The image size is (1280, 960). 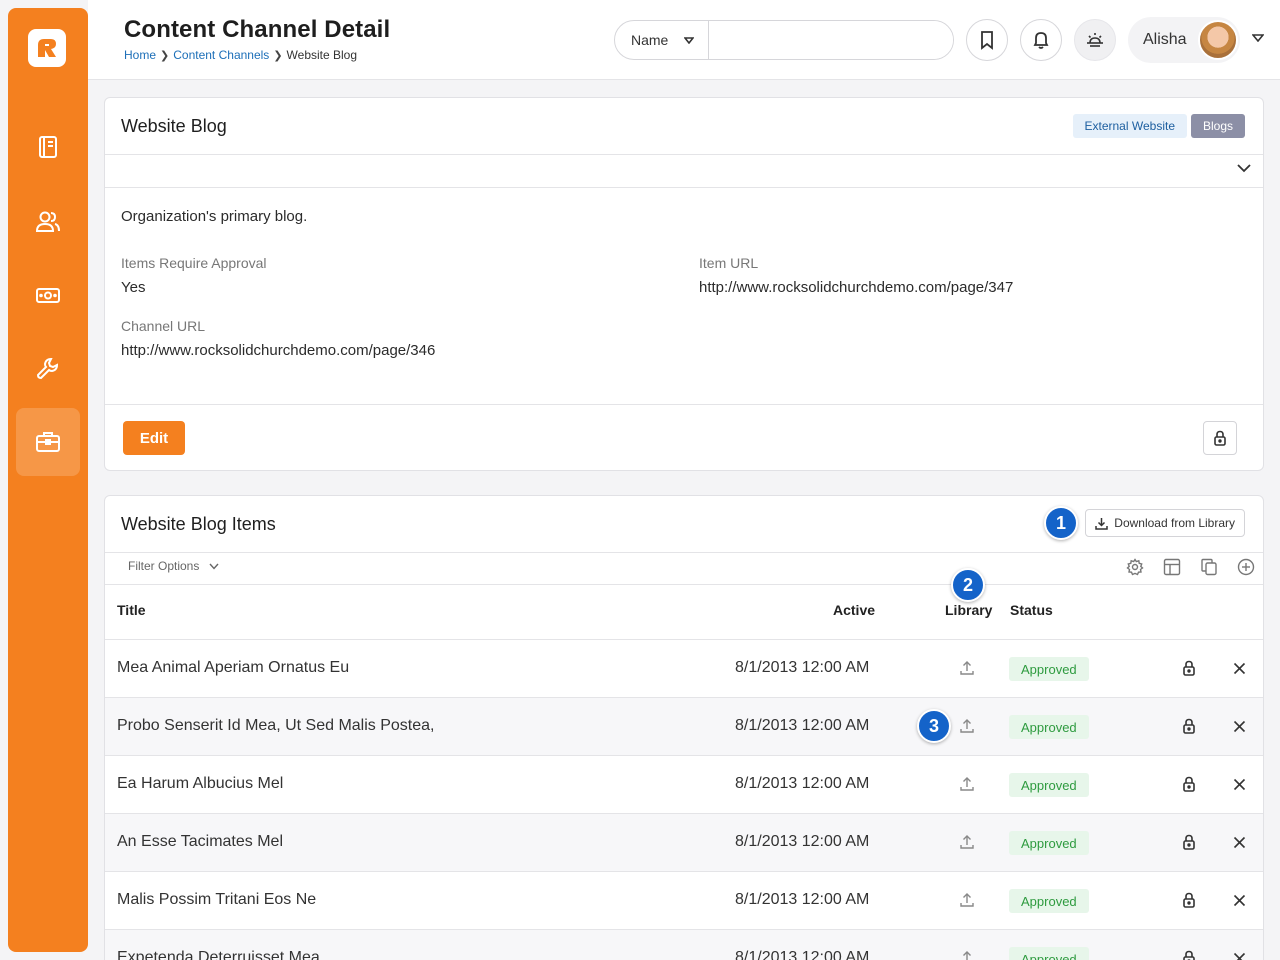 I want to click on breadcrumb-content-channels: Content Channels, so click(x=221, y=55).